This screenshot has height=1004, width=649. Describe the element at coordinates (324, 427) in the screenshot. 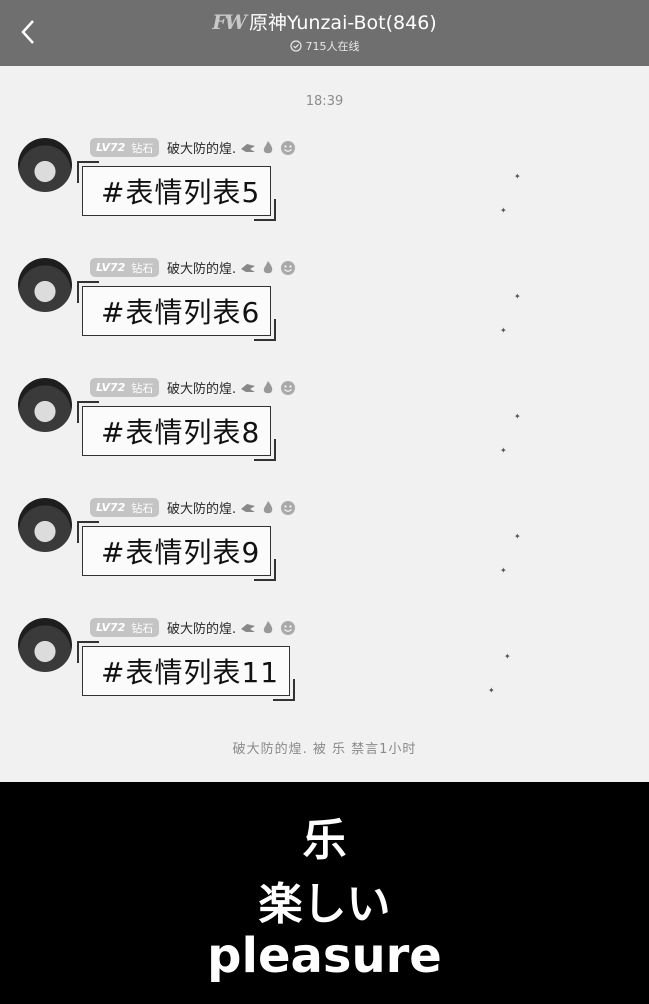

I see `chat-message: LV72 钻石 破大防的煌. #表情列表8 ✦ ✦` at that location.